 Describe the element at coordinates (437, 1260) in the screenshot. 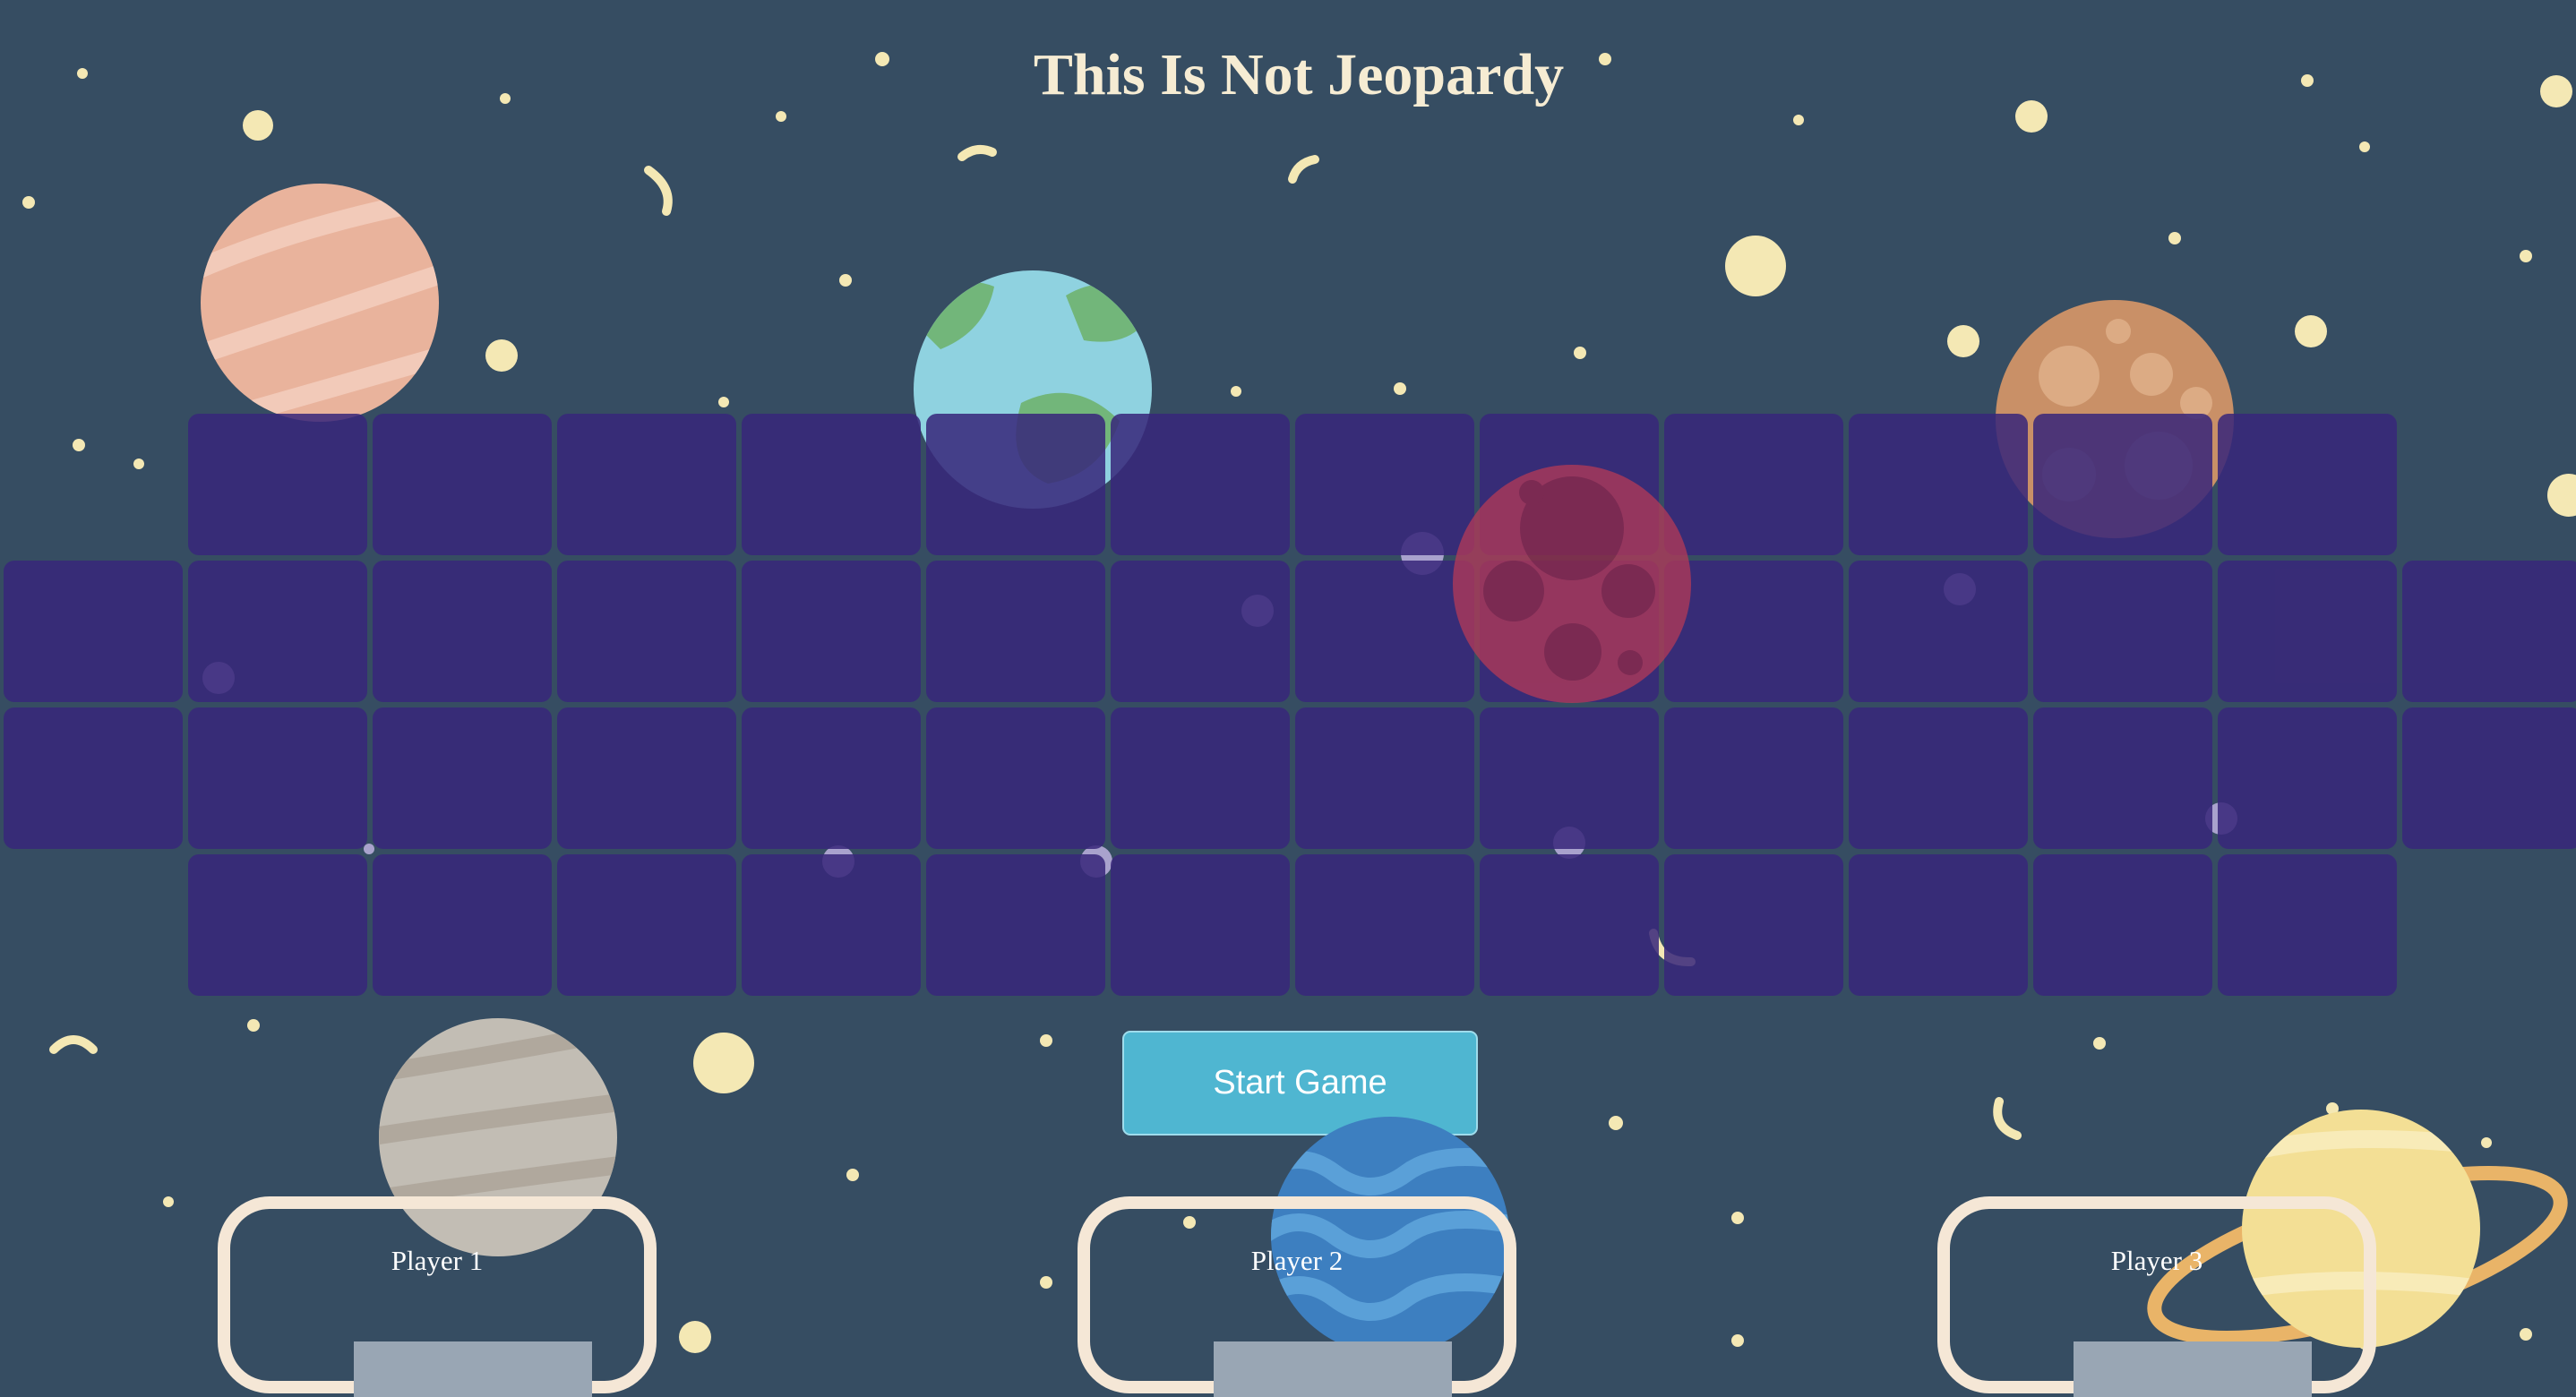

I see `player-1-name: Player 1` at that location.